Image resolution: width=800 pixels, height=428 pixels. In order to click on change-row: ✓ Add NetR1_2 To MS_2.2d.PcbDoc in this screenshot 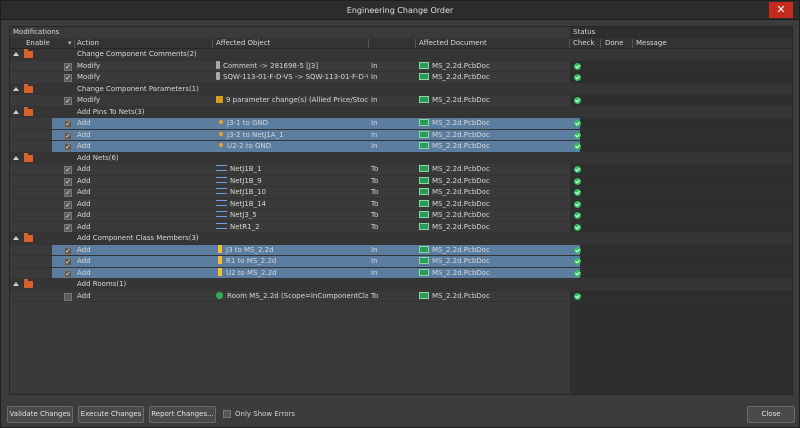, I will do `click(401, 227)`.